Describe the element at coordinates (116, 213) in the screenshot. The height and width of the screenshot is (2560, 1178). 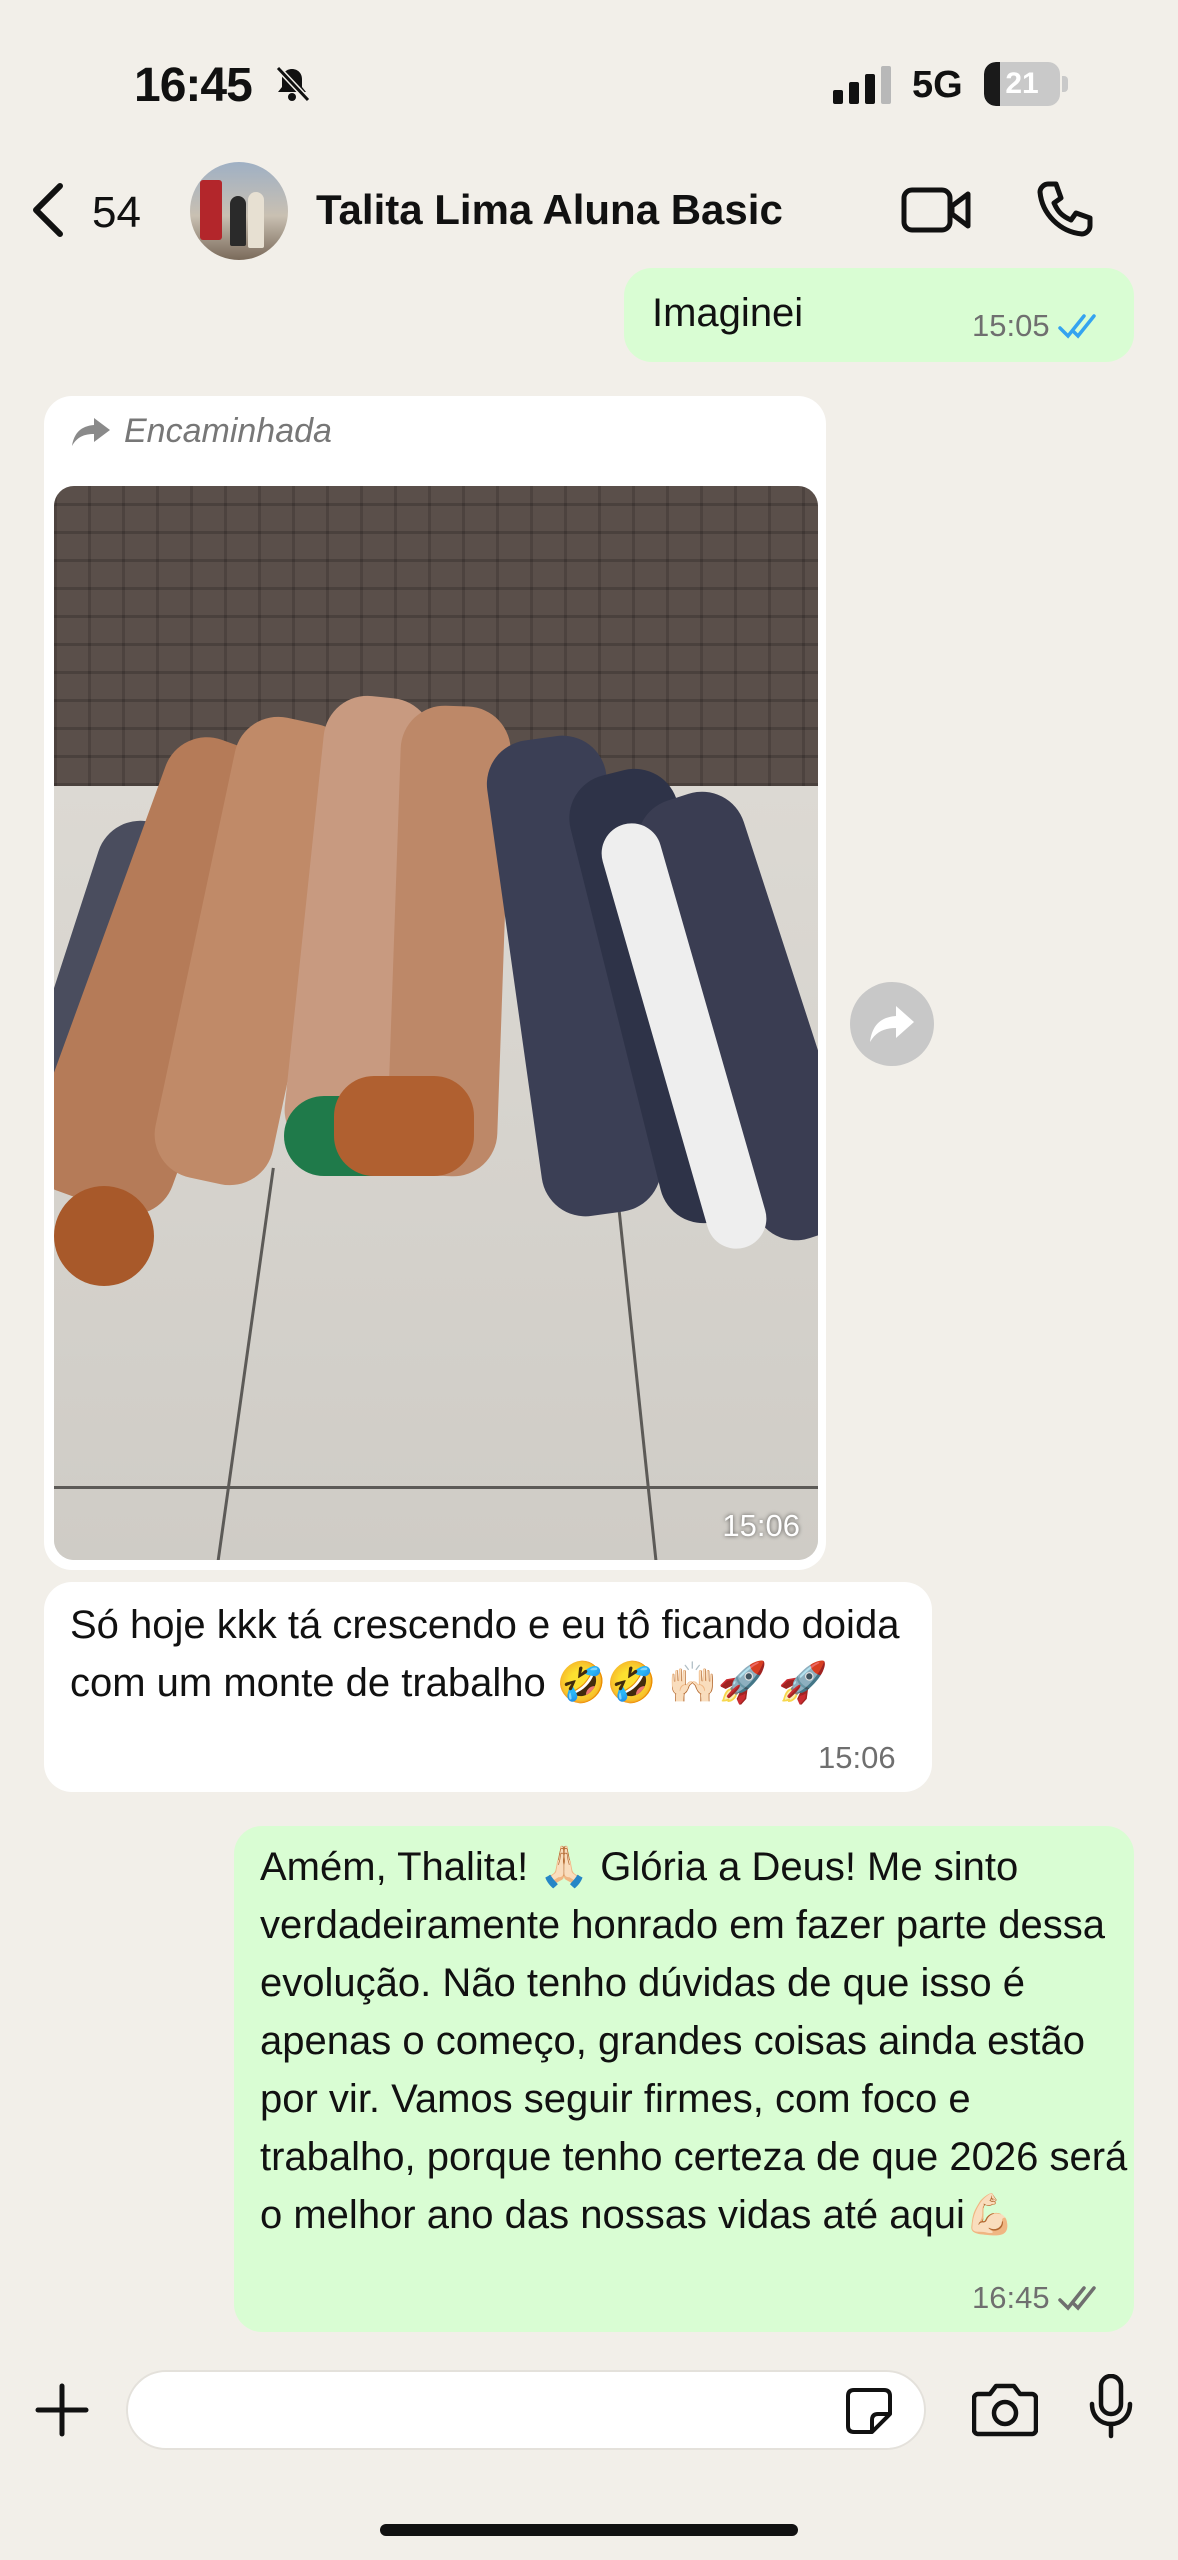
I see `unread-count: 54` at that location.